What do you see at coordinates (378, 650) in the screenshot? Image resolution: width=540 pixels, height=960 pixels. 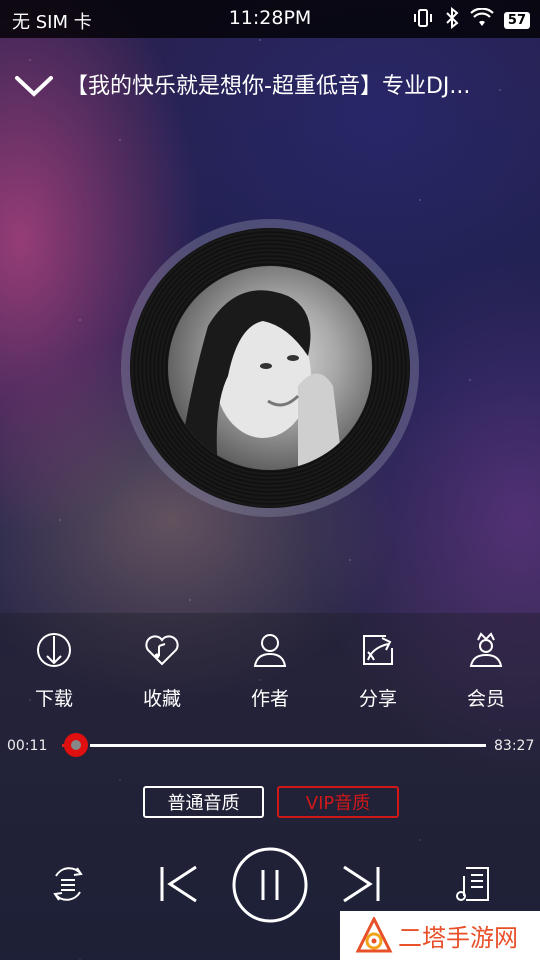 I see `share-icon` at bounding box center [378, 650].